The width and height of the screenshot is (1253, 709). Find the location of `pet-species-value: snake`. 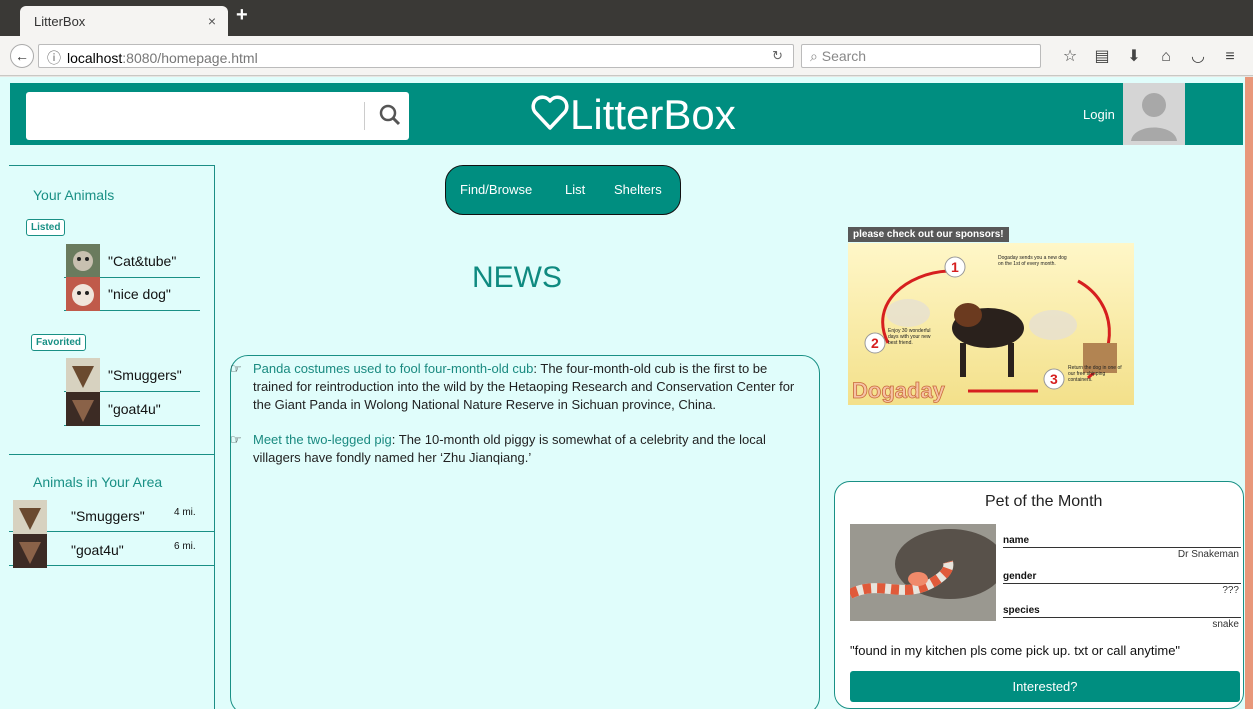

pet-species-value: snake is located at coordinates (1225, 624).